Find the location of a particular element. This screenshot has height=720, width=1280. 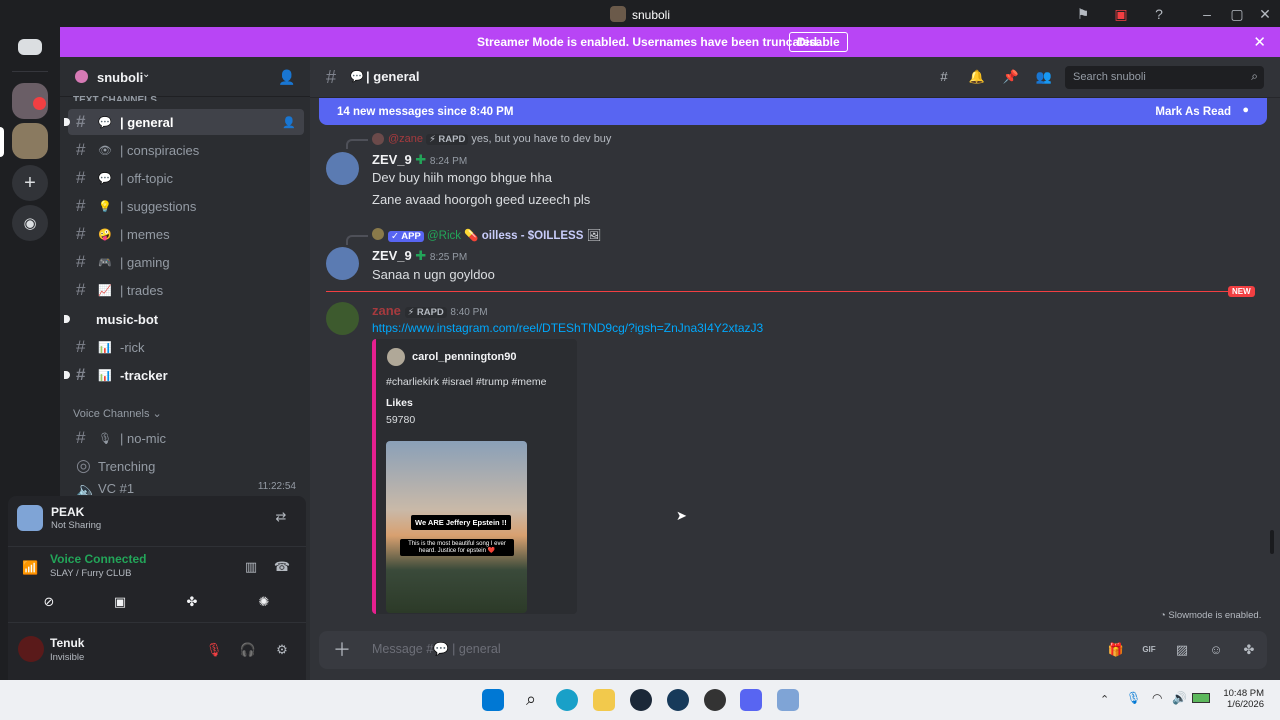

channel-label: | trades is located at coordinates (142, 290).